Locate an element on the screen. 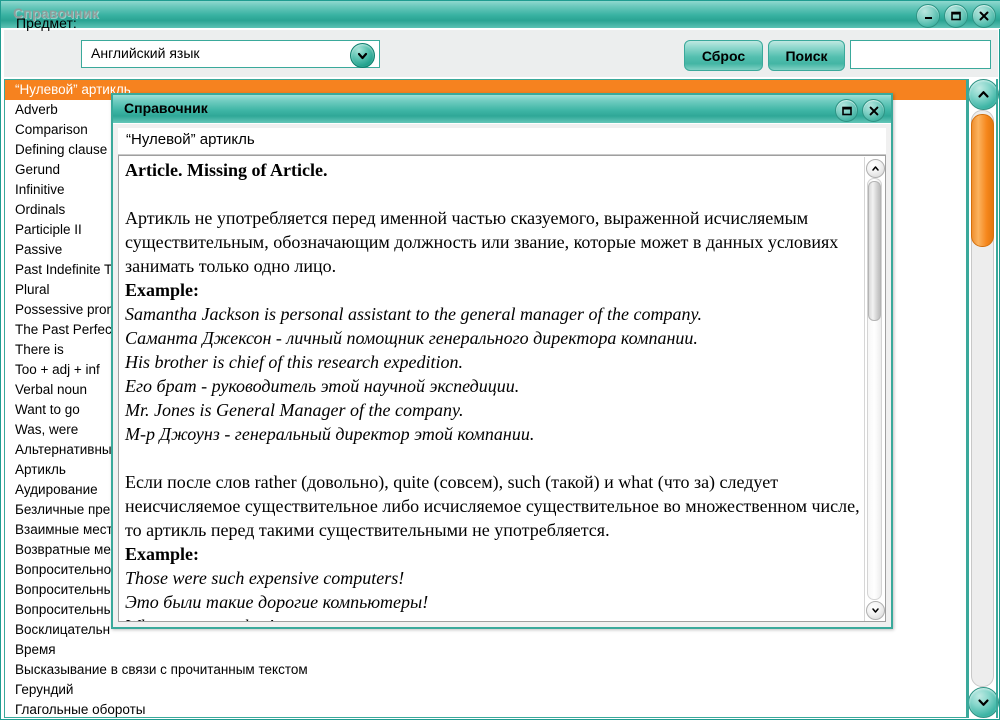 This screenshot has height=720, width=1000. example-line: Это были такие дорогие компьютеры! is located at coordinates (277, 602).